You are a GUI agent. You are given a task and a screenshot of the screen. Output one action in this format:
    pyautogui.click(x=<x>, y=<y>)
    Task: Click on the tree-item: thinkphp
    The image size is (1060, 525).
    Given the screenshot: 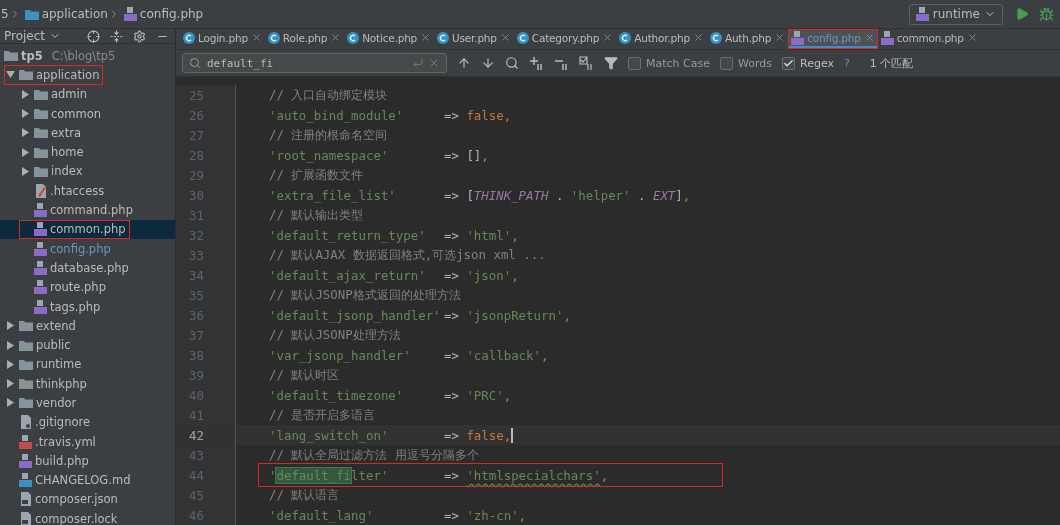 What is the action you would take?
    pyautogui.click(x=87, y=384)
    